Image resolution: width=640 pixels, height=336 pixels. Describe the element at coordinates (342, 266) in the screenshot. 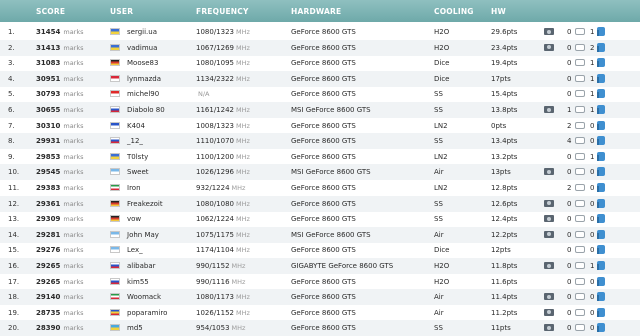

I see `hardware-link: GIGABYTE GeForce 8600 GTS` at that location.